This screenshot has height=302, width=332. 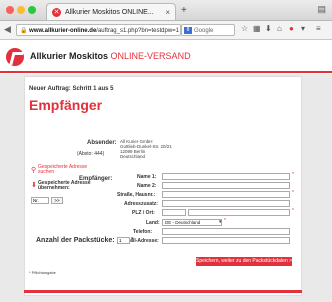 I want to click on saved-address-go-button: >>, so click(x=57, y=200).